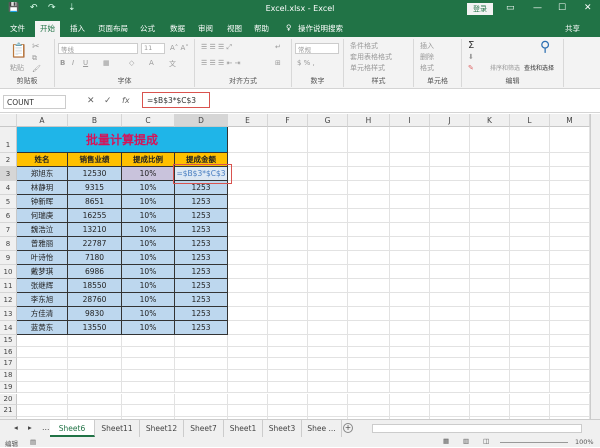 This screenshot has height=448, width=600. I want to click on clear-icon: ✎, so click(471, 68).